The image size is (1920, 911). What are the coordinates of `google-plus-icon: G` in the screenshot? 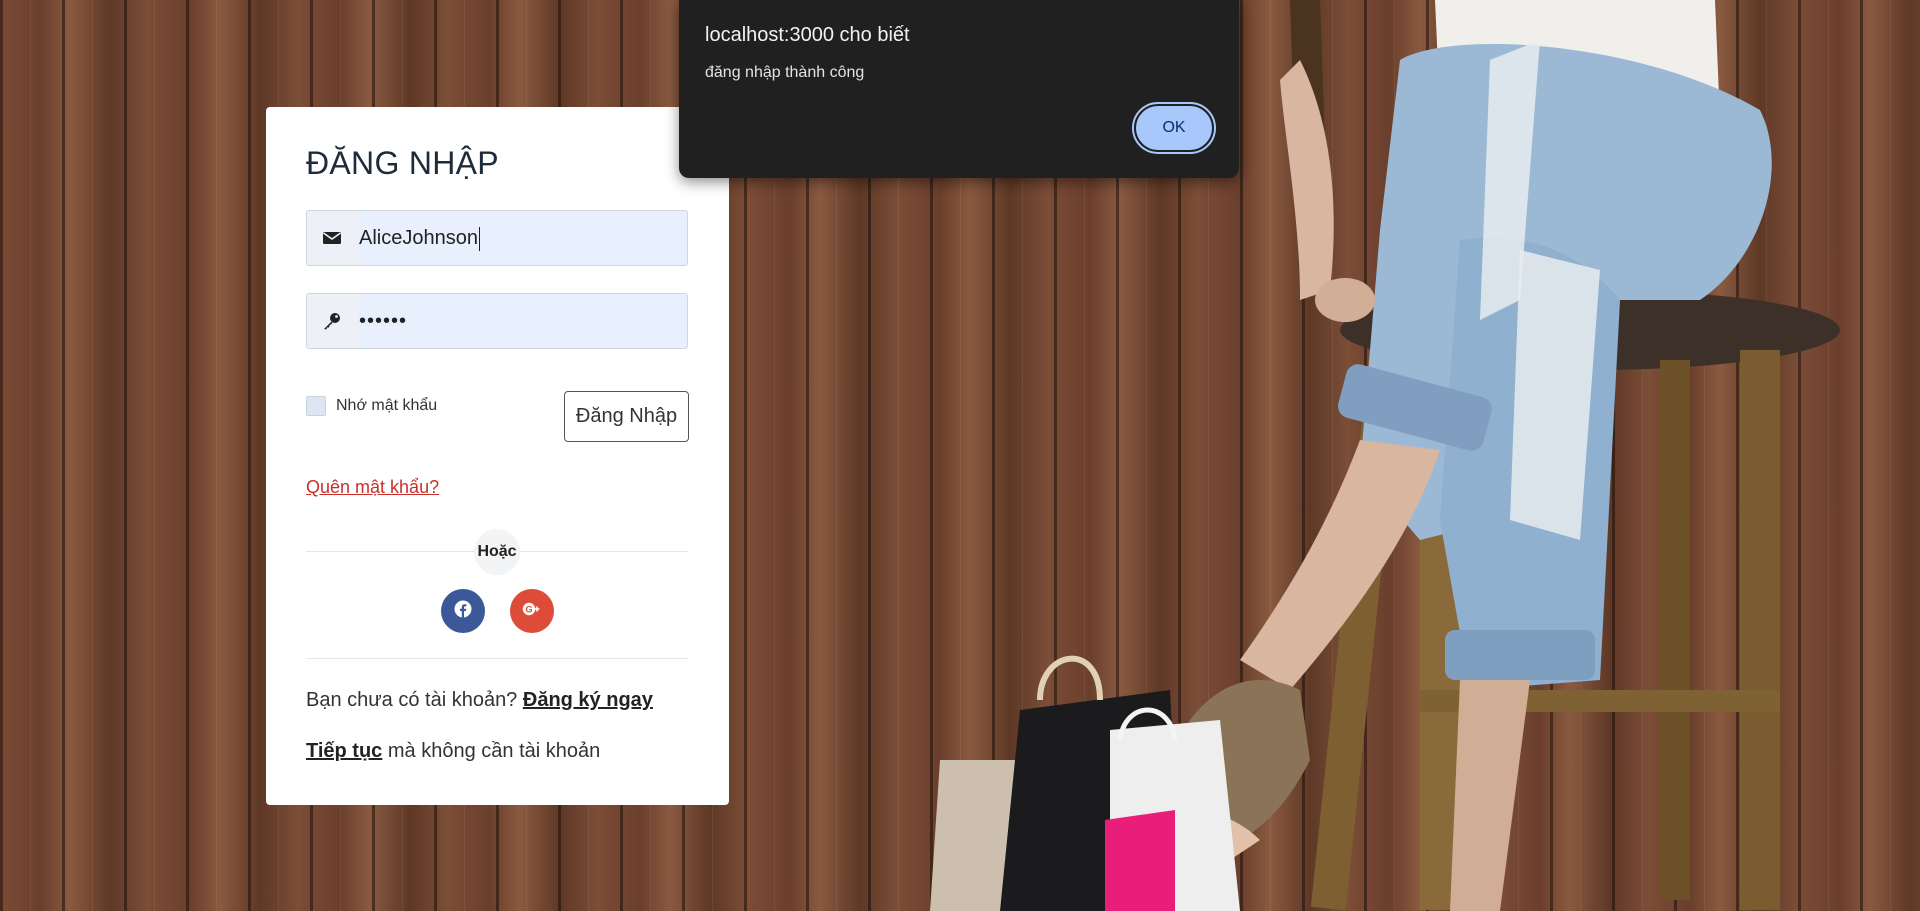 It's located at (532, 611).